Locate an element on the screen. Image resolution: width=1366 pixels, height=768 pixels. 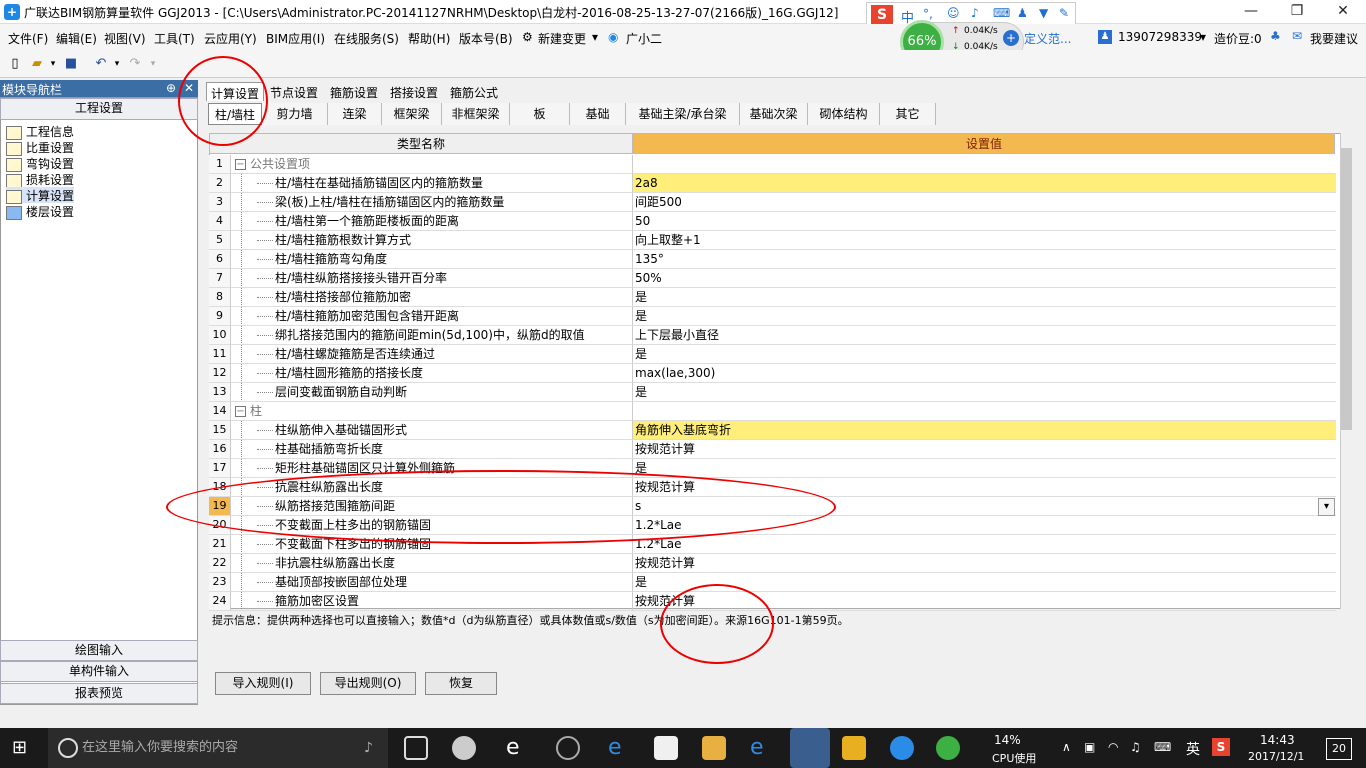
redo-icon: ↷ is located at coordinates (135, 64).